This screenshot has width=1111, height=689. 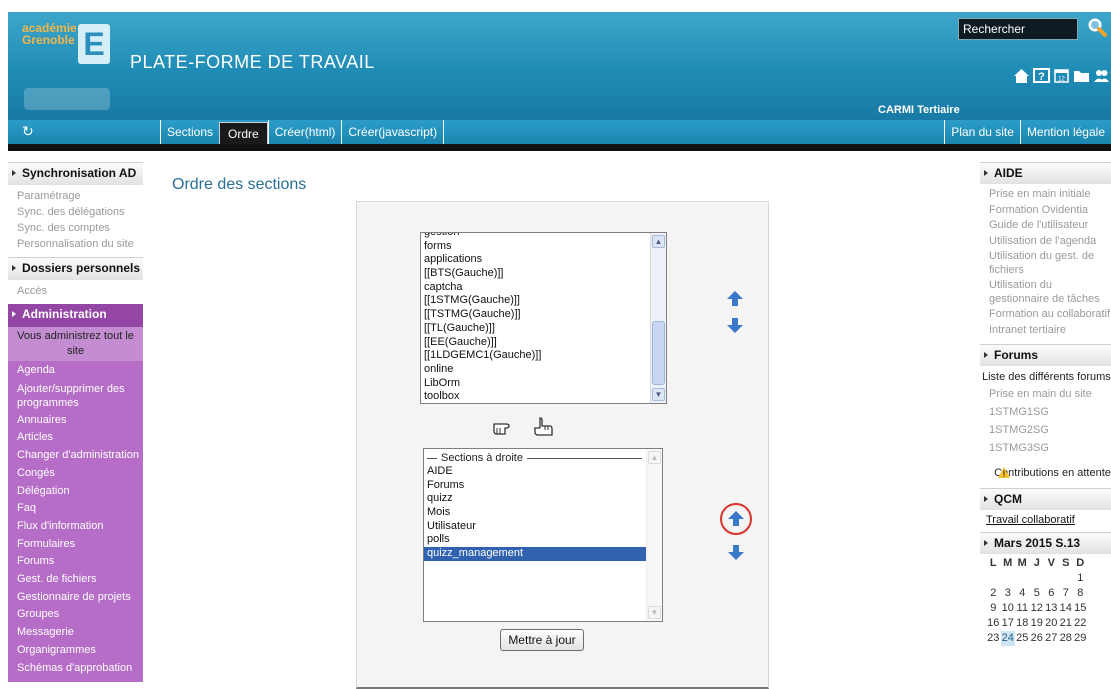 I want to click on list-item: polls, so click(x=544, y=540).